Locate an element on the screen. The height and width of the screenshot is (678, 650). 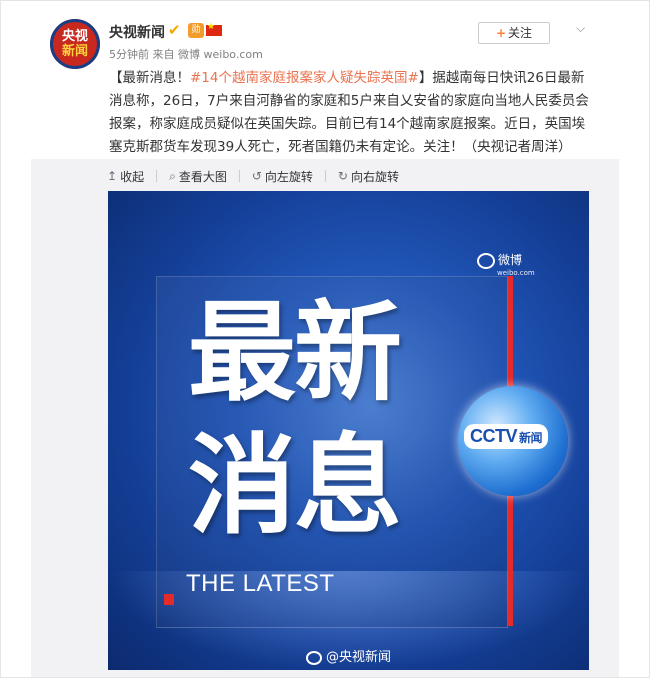
poster-subtitle: THE LATEST is located at coordinates (260, 583).